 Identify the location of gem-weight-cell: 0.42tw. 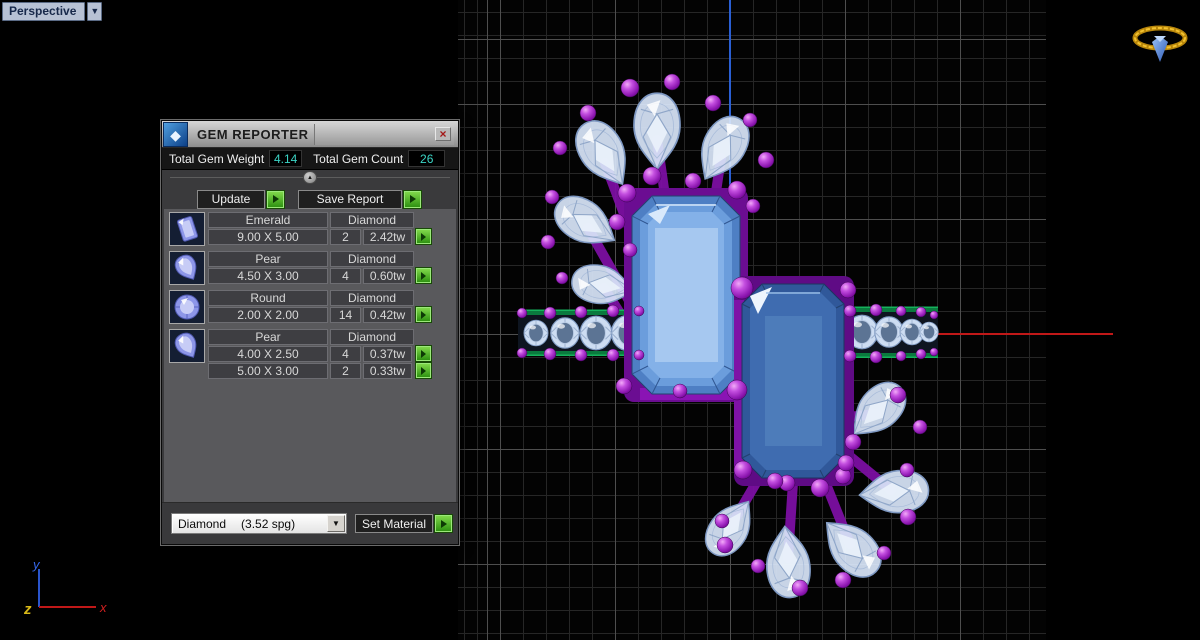
(387, 315).